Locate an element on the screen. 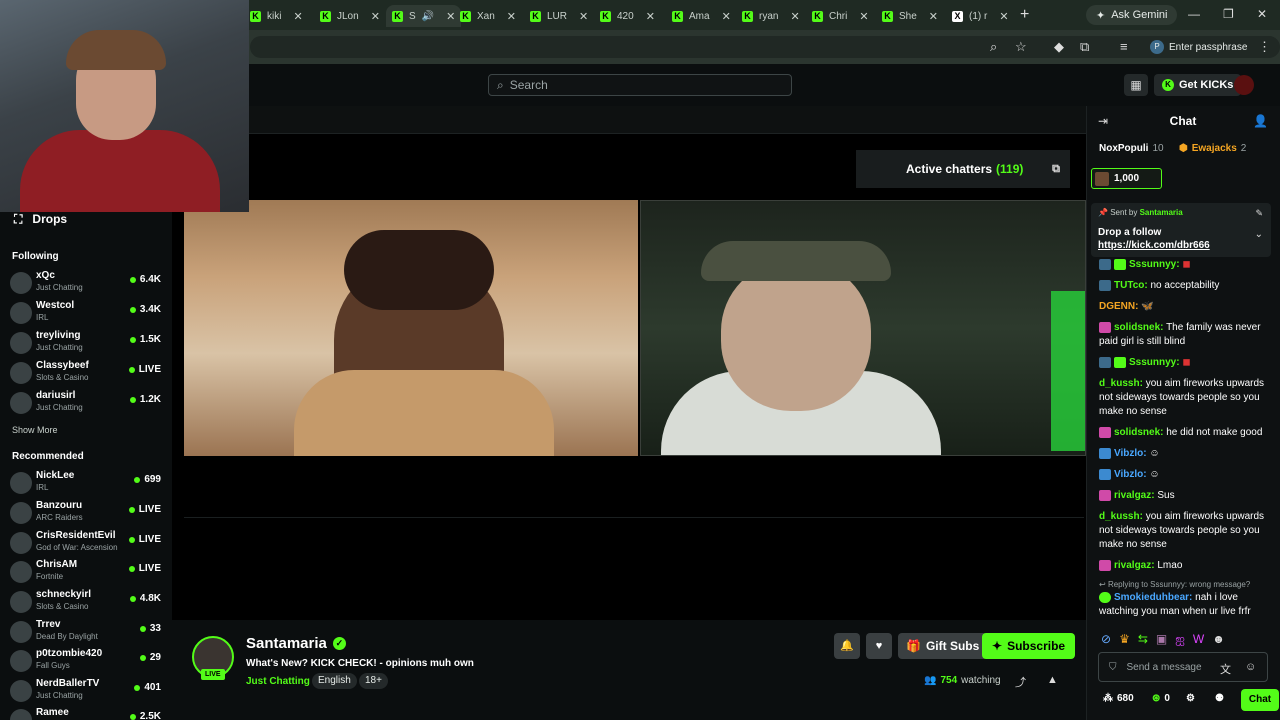 The height and width of the screenshot is (720, 1280). chat-message: rivalgaz: Lmao is located at coordinates (1184, 566).